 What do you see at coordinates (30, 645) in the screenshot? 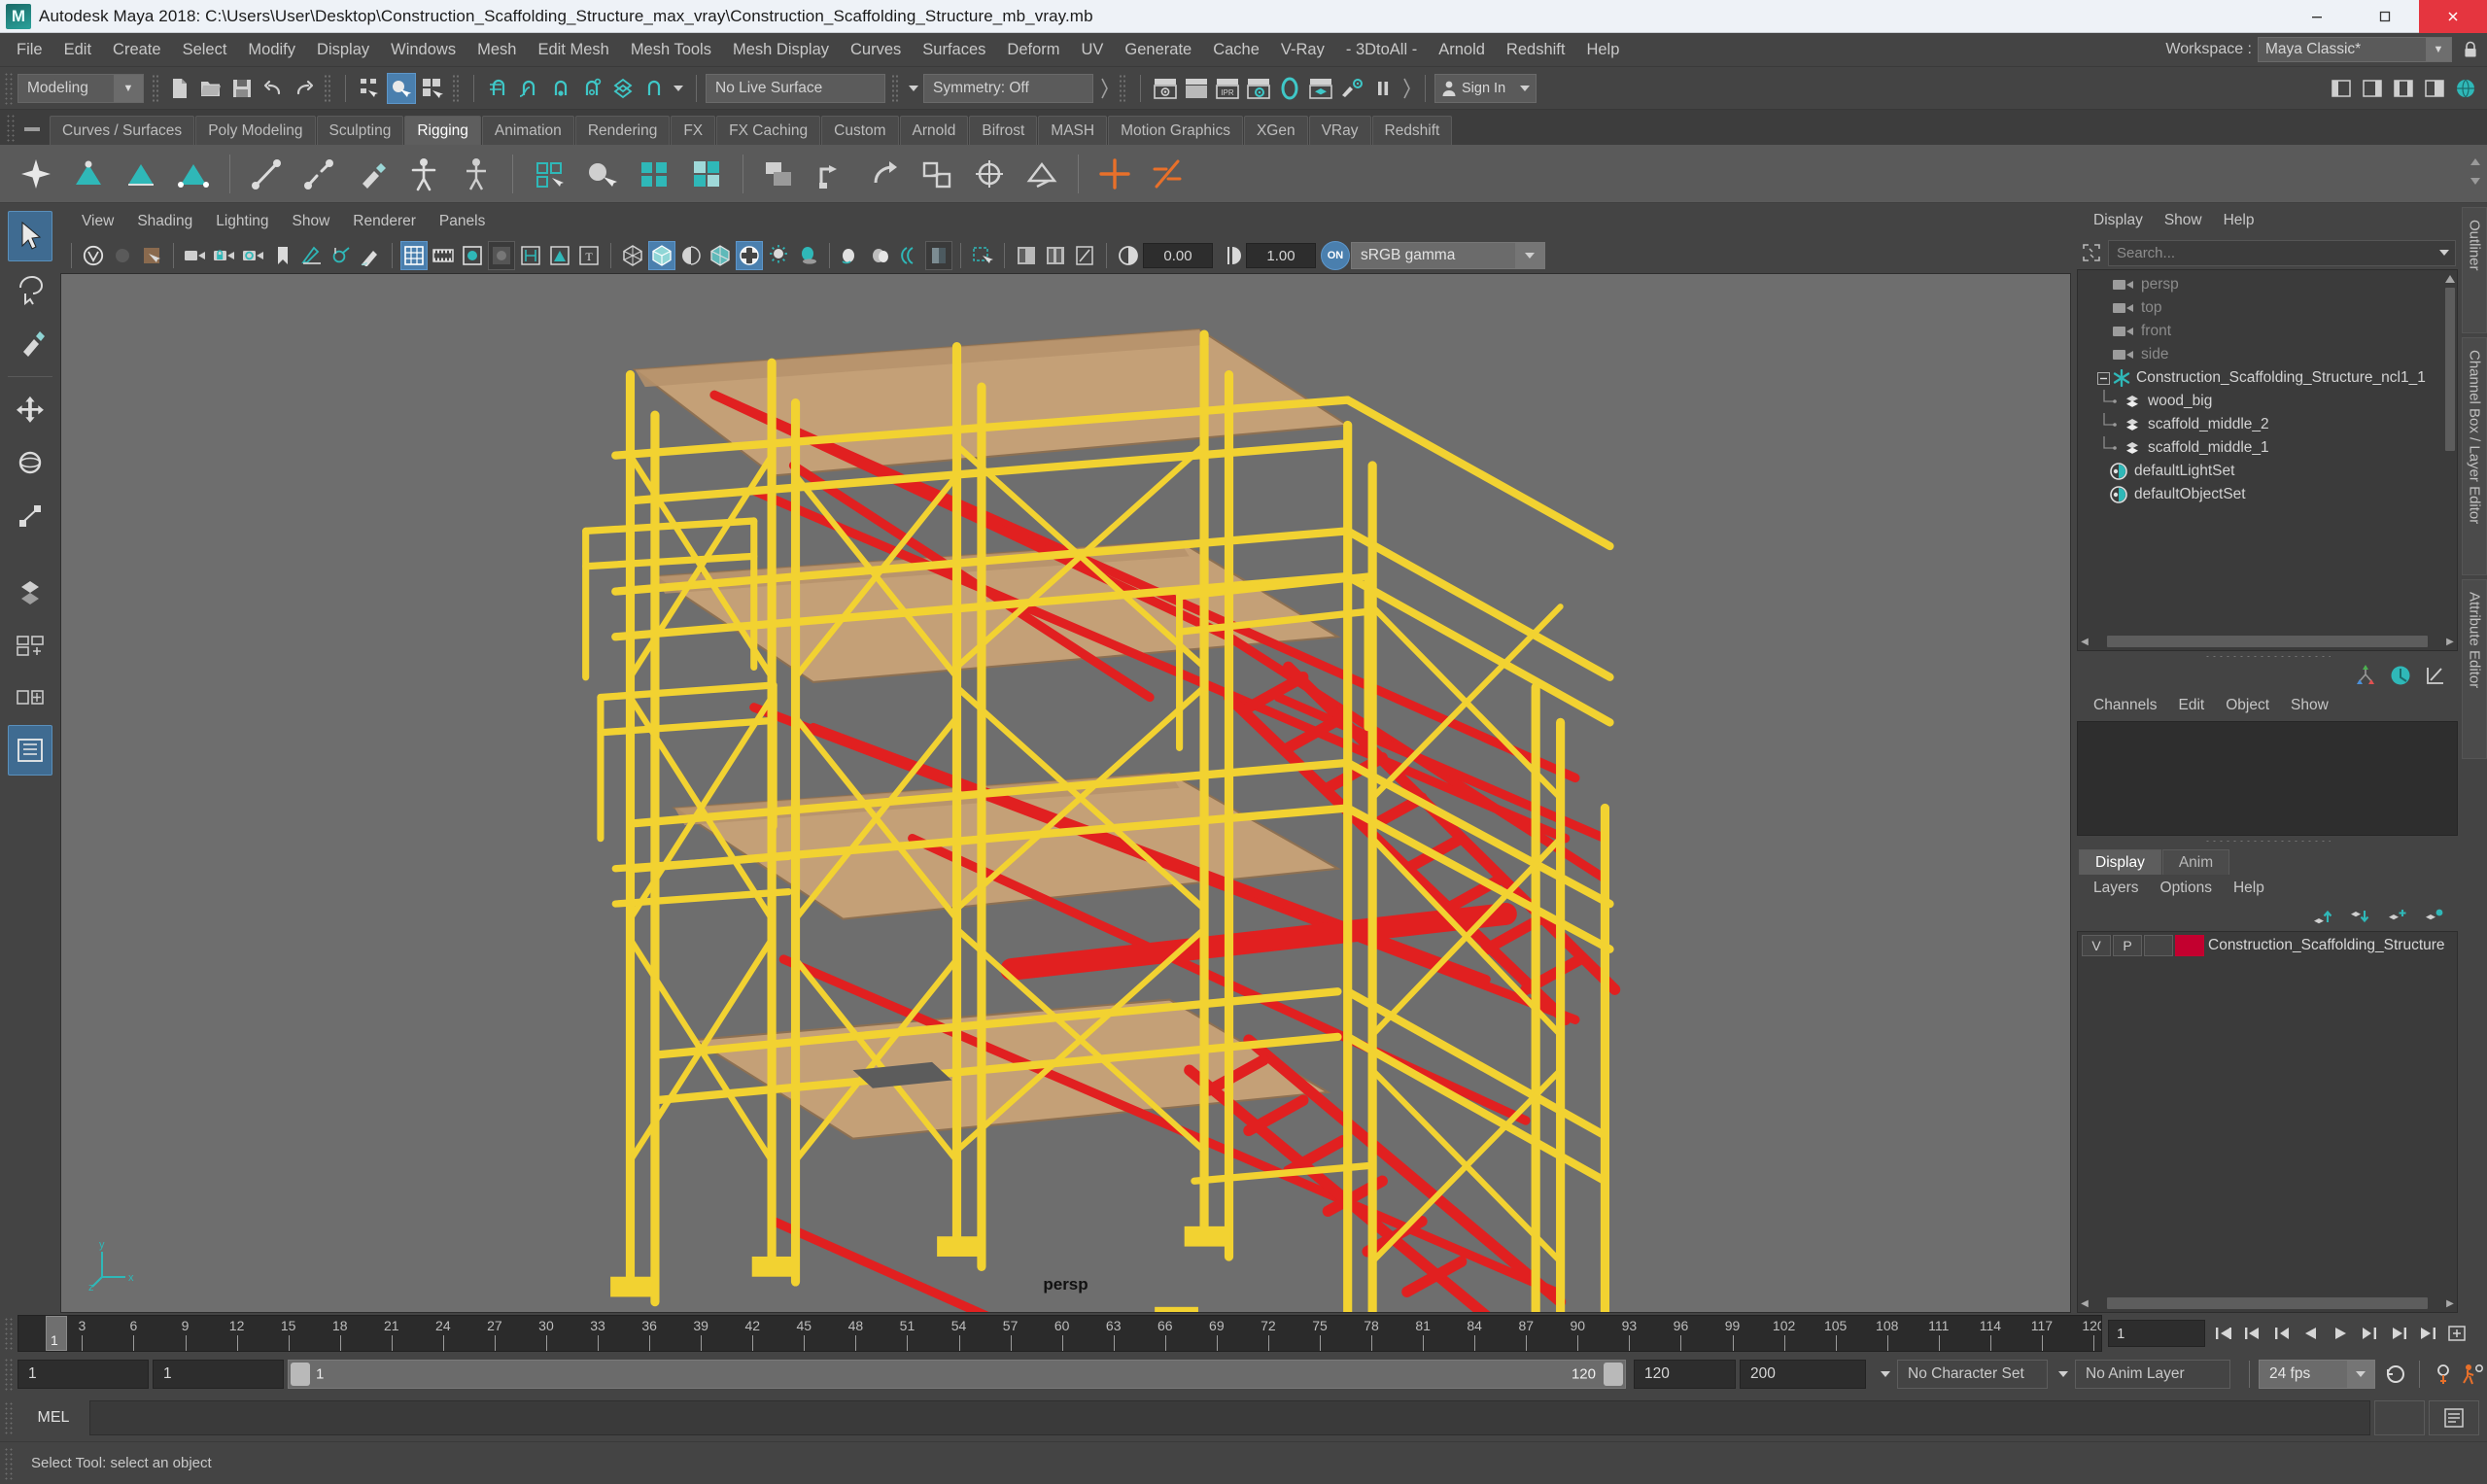
I see `quick-layout-single-button` at bounding box center [30, 645].